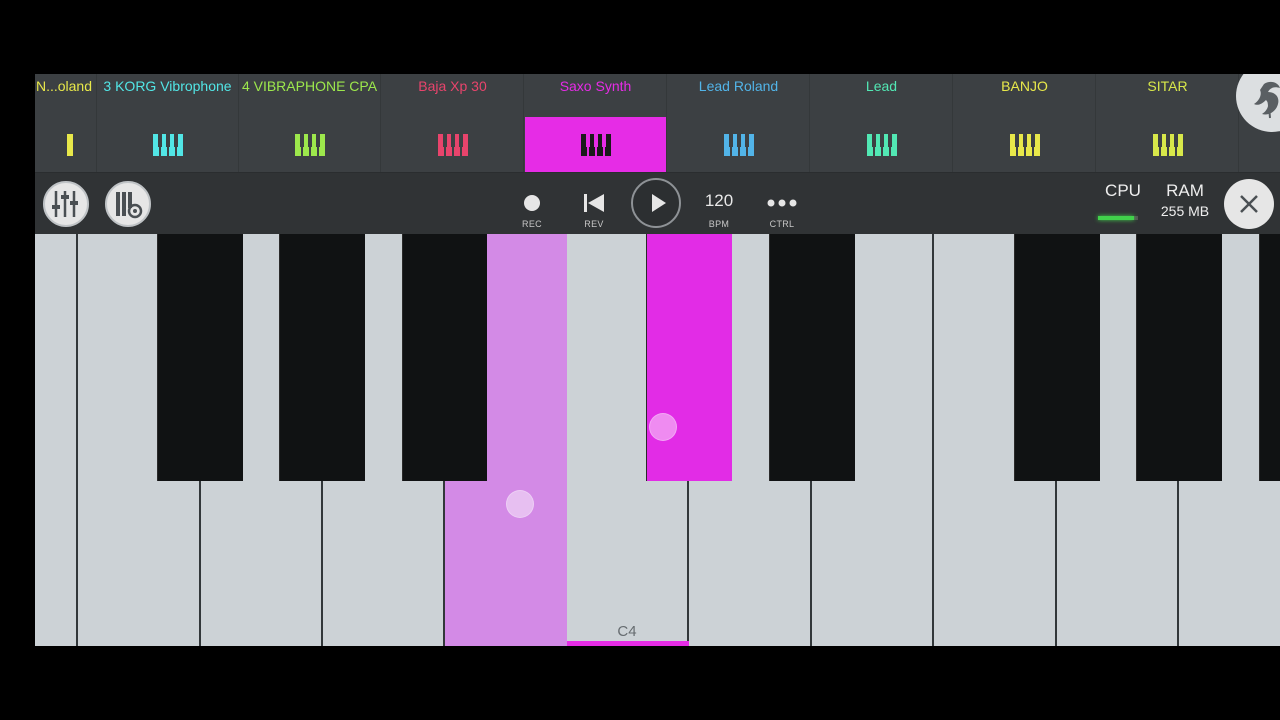 This screenshot has width=1280, height=720. I want to click on channel-name: BANJO, so click(1024, 86).